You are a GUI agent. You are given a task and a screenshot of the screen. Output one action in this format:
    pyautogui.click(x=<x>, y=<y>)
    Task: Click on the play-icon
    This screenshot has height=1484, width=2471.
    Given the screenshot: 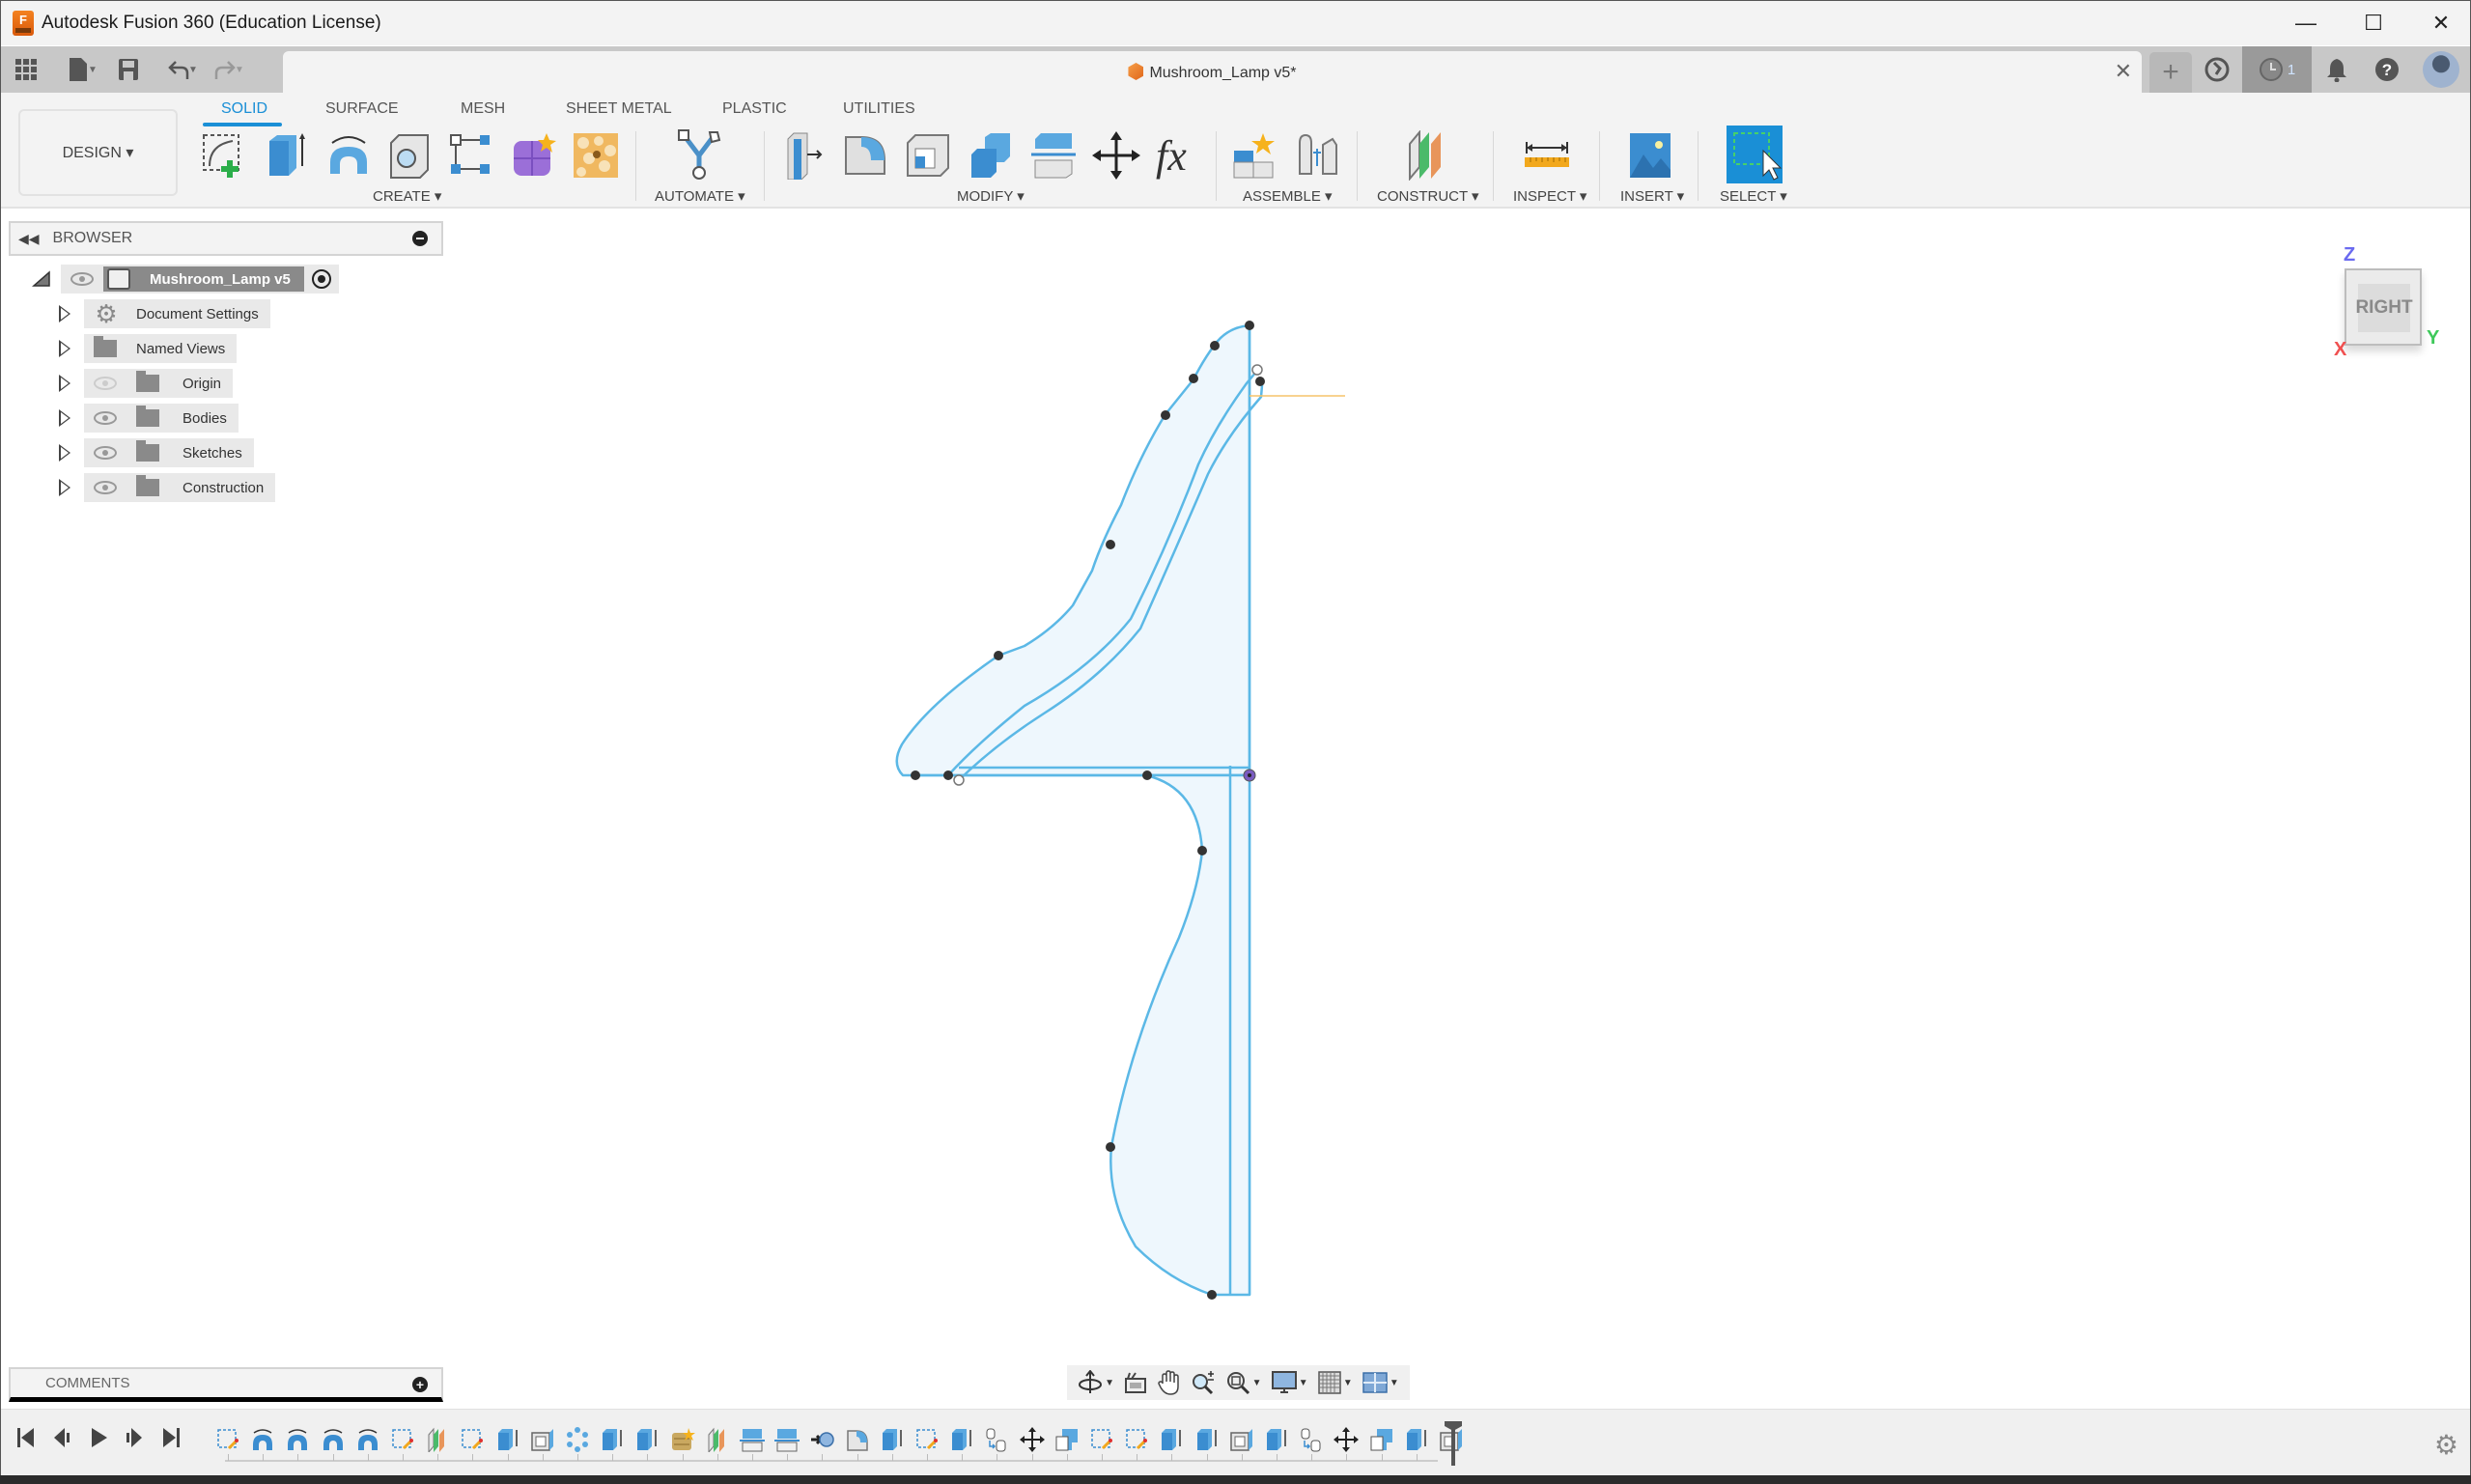 What is the action you would take?
    pyautogui.click(x=100, y=1438)
    